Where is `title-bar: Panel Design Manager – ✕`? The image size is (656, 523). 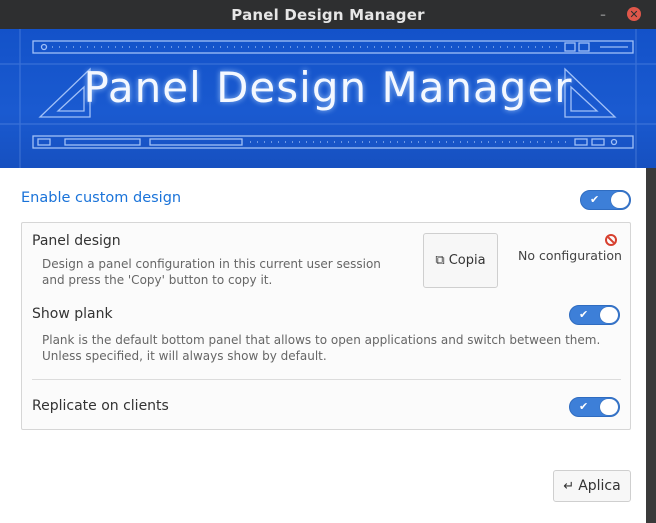
title-bar: Panel Design Manager – ✕ is located at coordinates (328, 14).